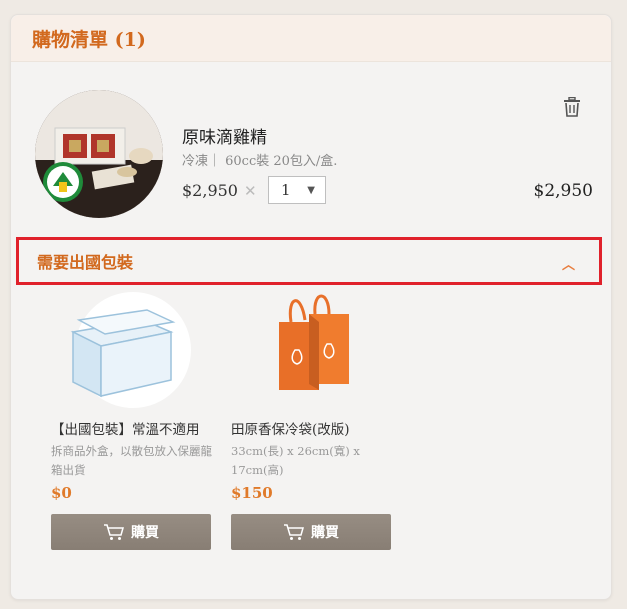 The height and width of the screenshot is (609, 627). I want to click on chevron-up-icon: ︿, so click(568, 265).